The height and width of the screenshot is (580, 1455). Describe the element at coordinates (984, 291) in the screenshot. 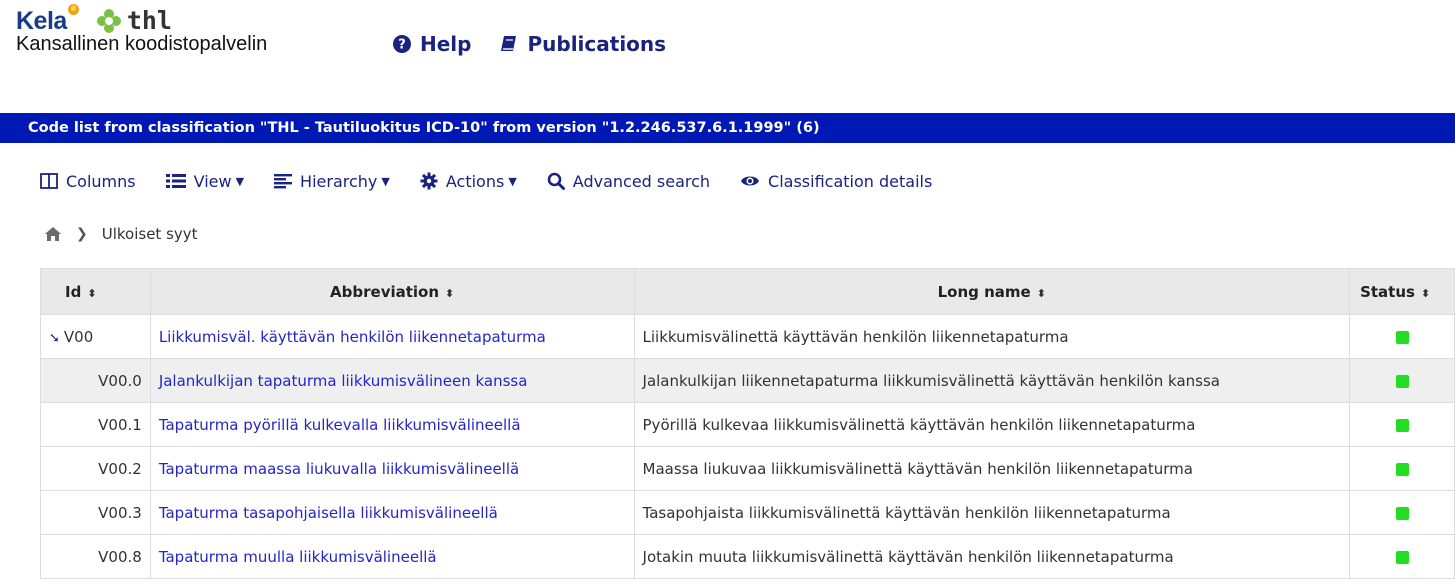

I see `long-name-header-label: Long name` at that location.